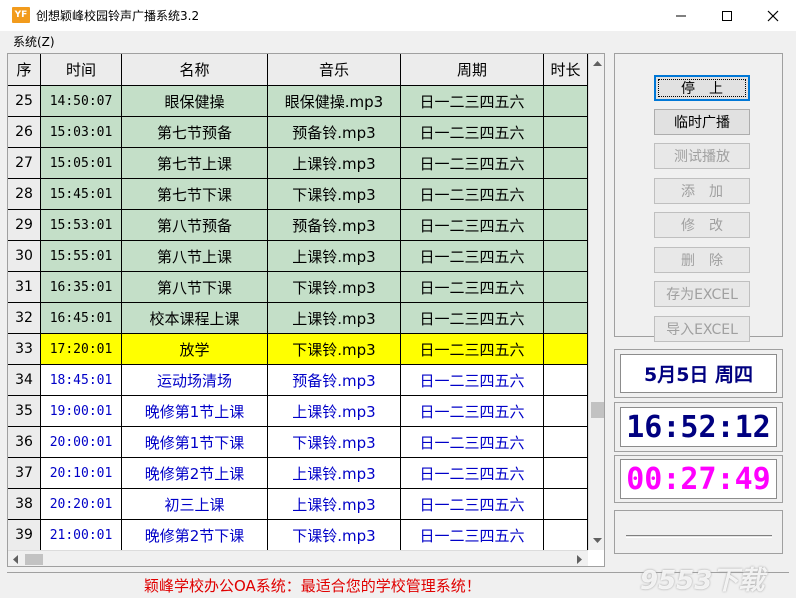  Describe the element at coordinates (81, 101) in the screenshot. I see `cell-time: 14:50:07` at that location.